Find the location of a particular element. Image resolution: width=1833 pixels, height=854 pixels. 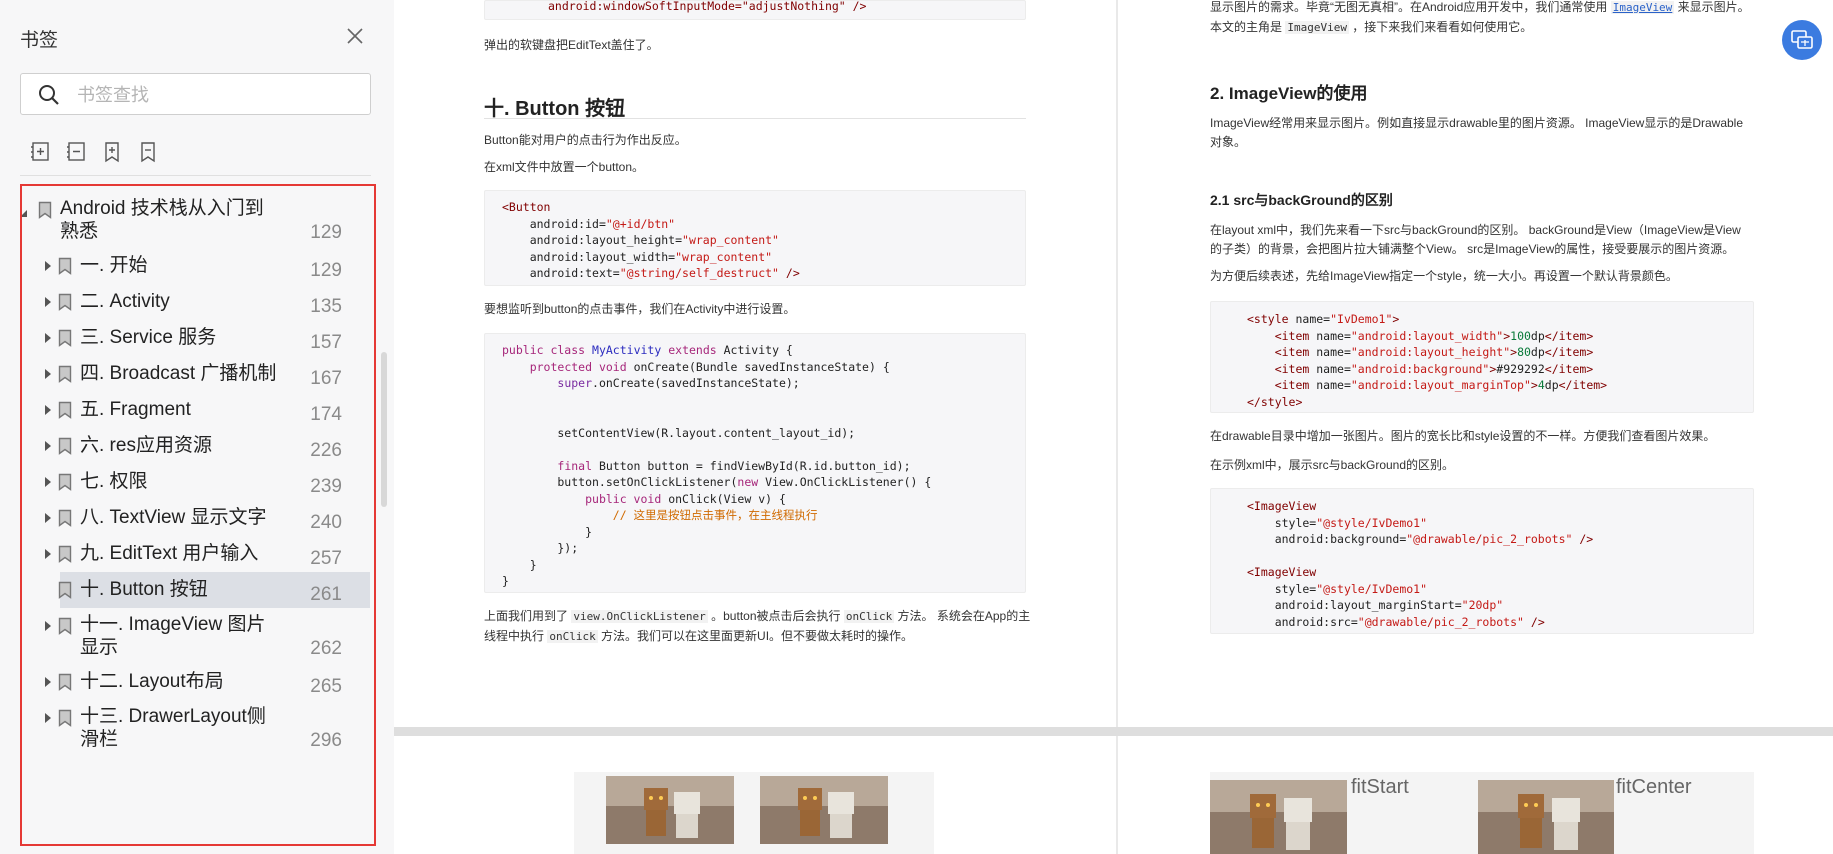

robots-image is located at coordinates (1546, 817).